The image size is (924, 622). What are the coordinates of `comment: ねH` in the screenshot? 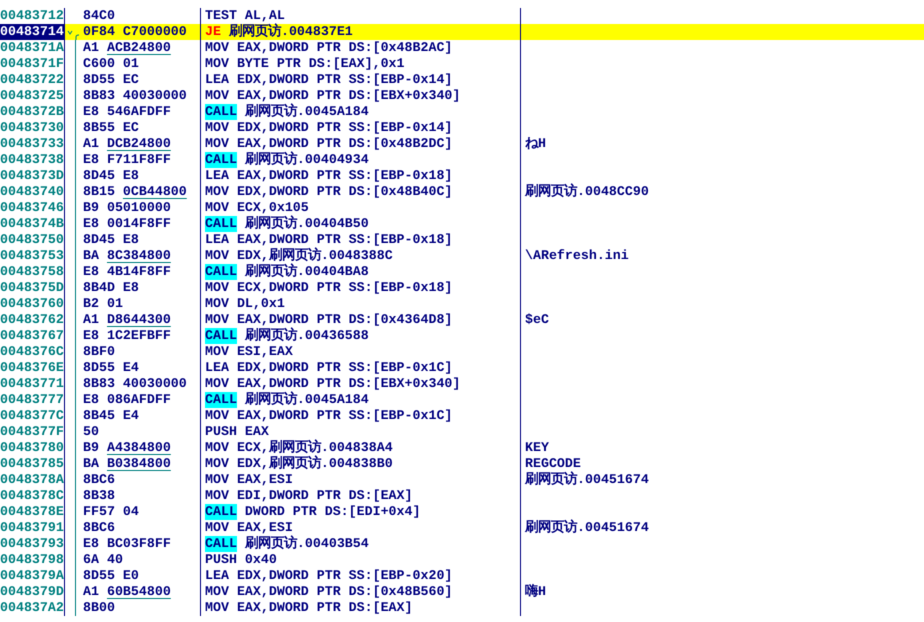 It's located at (535, 143).